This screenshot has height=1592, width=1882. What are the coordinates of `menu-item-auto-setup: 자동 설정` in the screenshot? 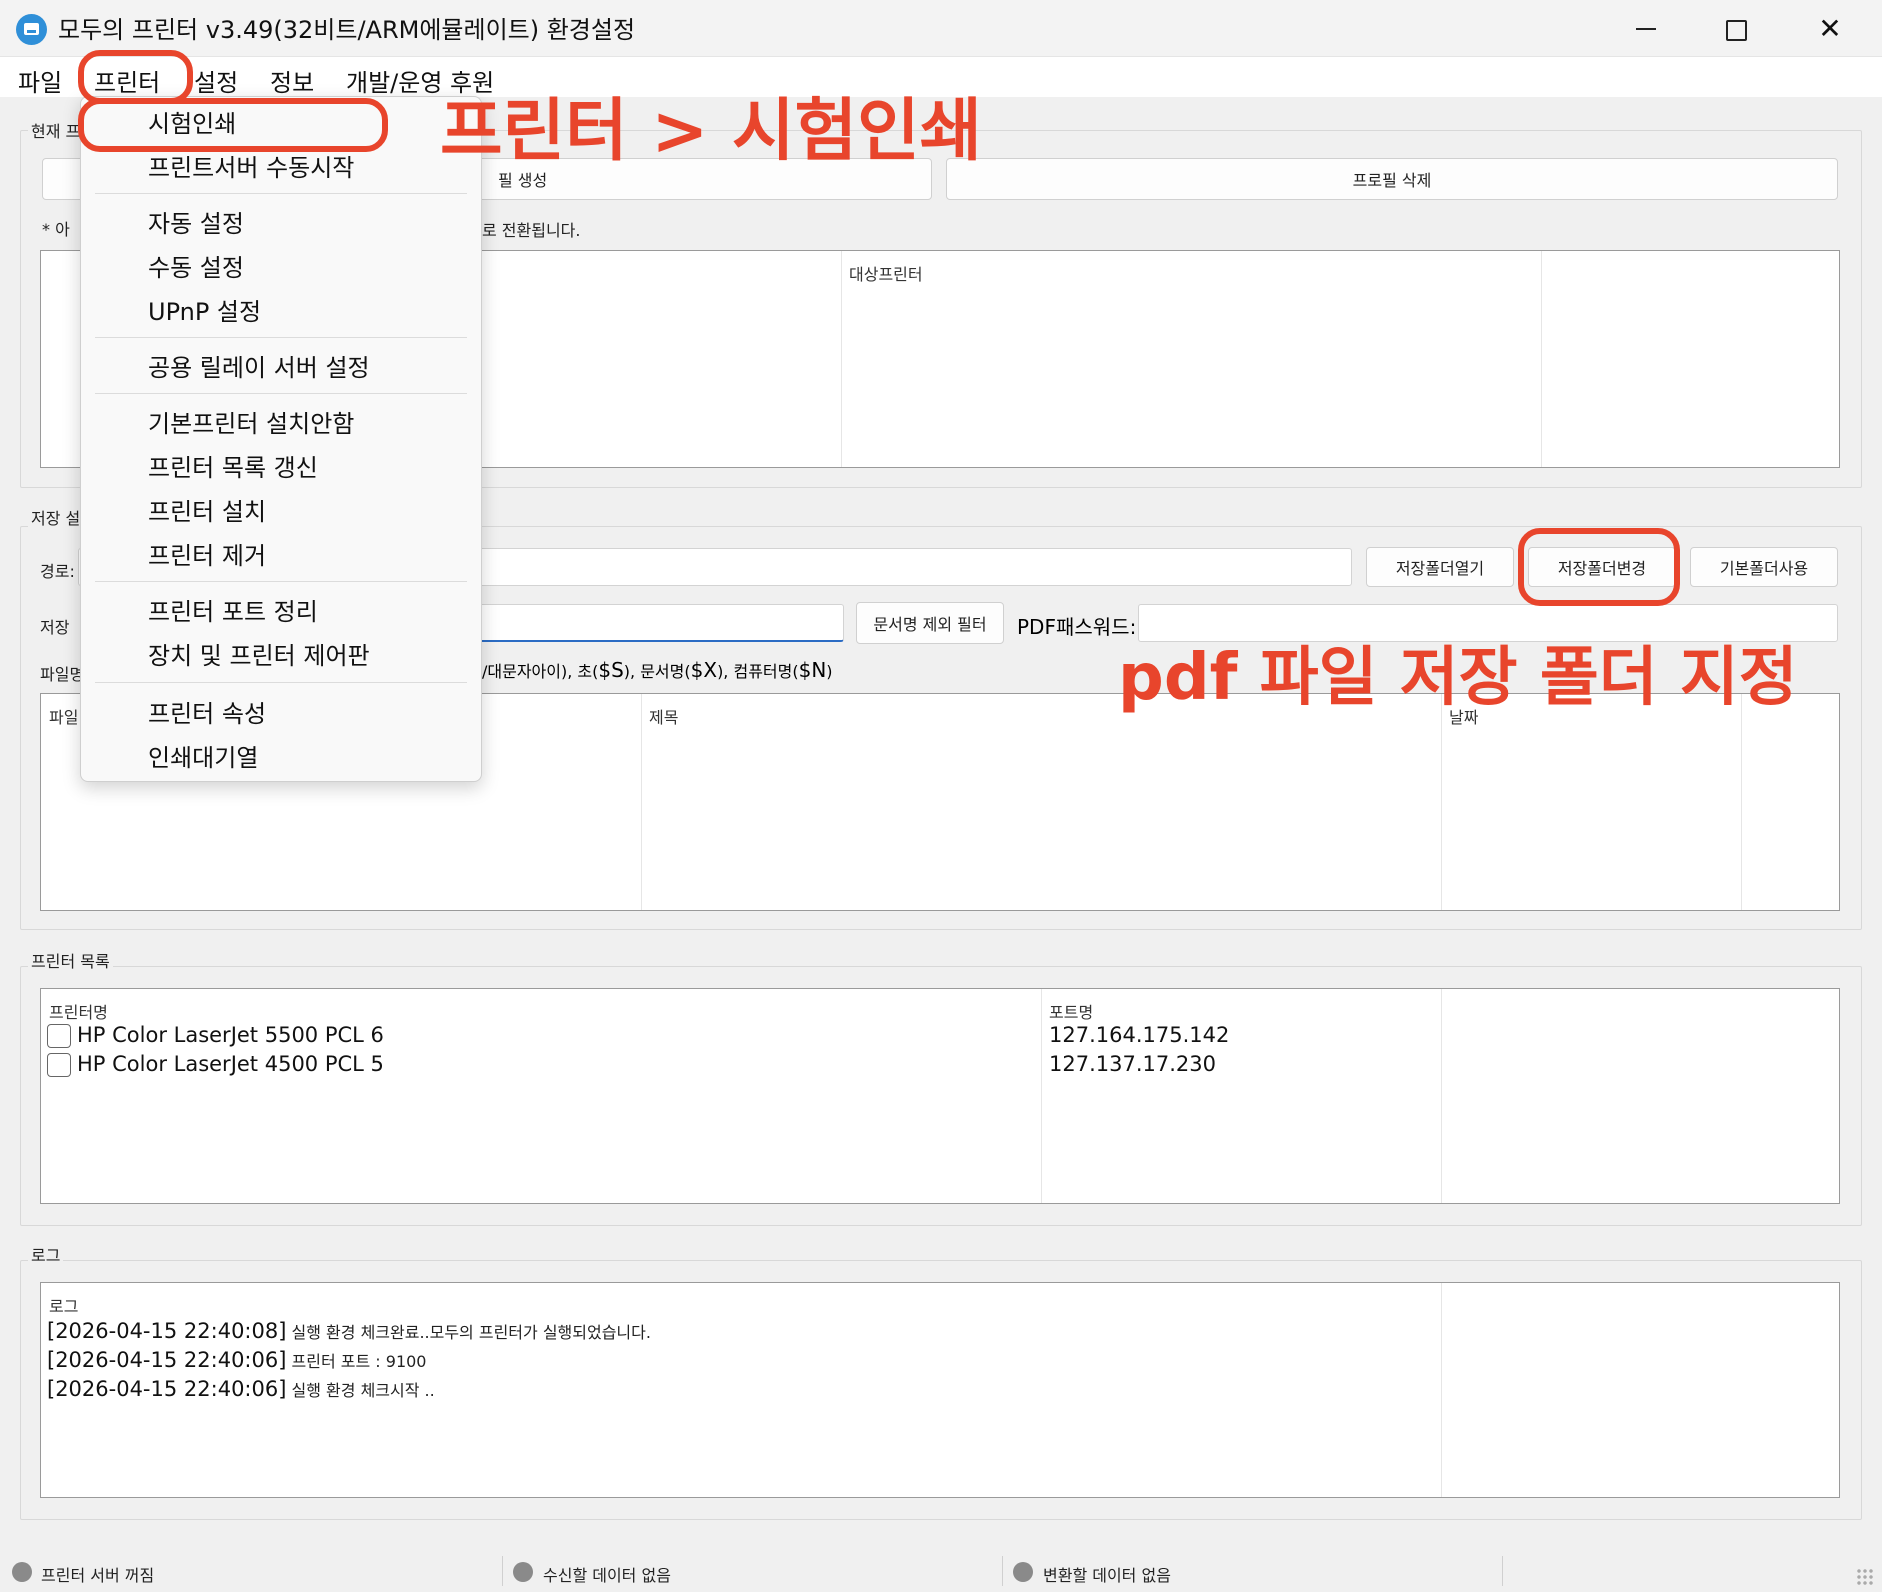 It's located at (196, 221).